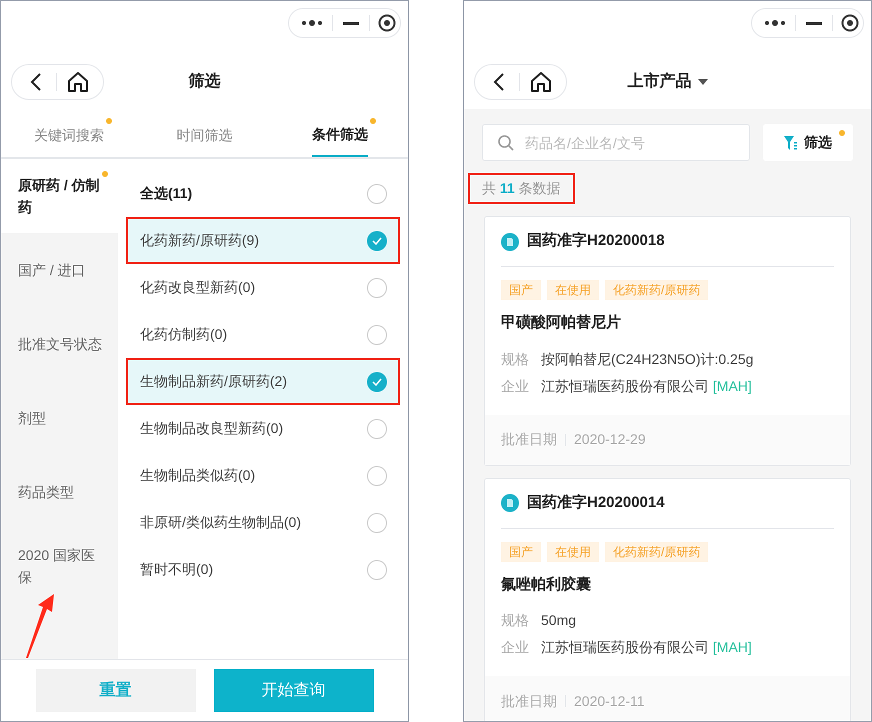 This screenshot has height=722, width=872. I want to click on filter-option: 生物制品新药/原研药(2), so click(263, 381).